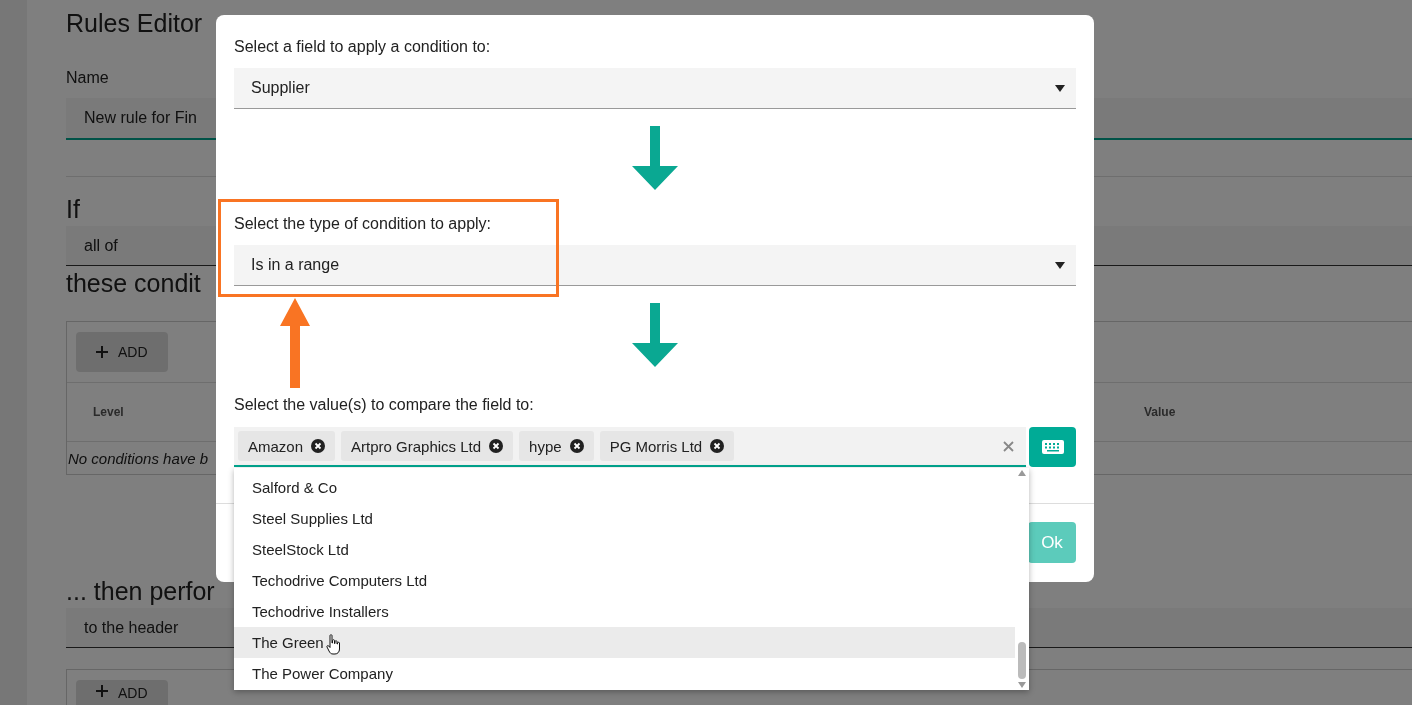  Describe the element at coordinates (384, 405) in the screenshot. I see `field-label: Select the value(s) to compare the field to:` at that location.